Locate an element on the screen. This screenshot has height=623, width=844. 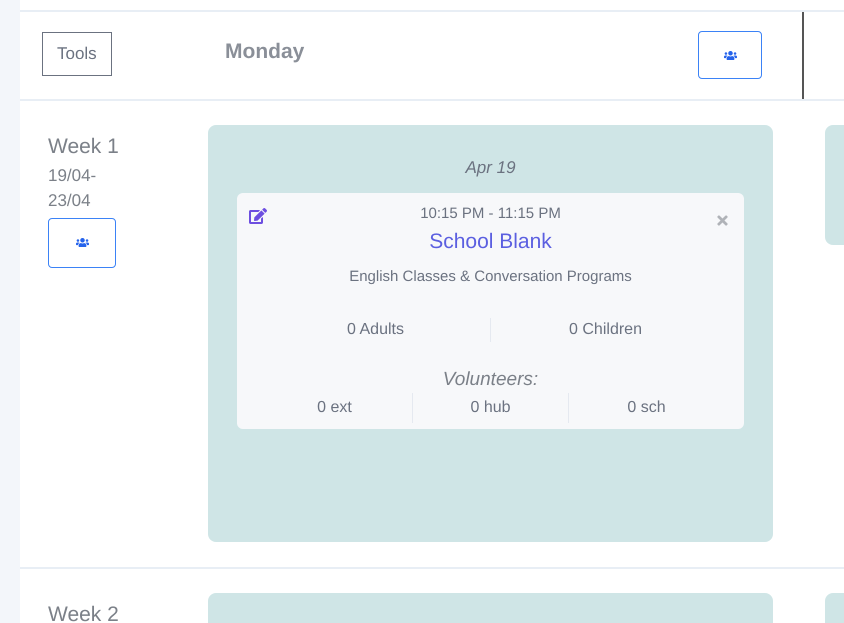
edit-icon is located at coordinates (258, 215).